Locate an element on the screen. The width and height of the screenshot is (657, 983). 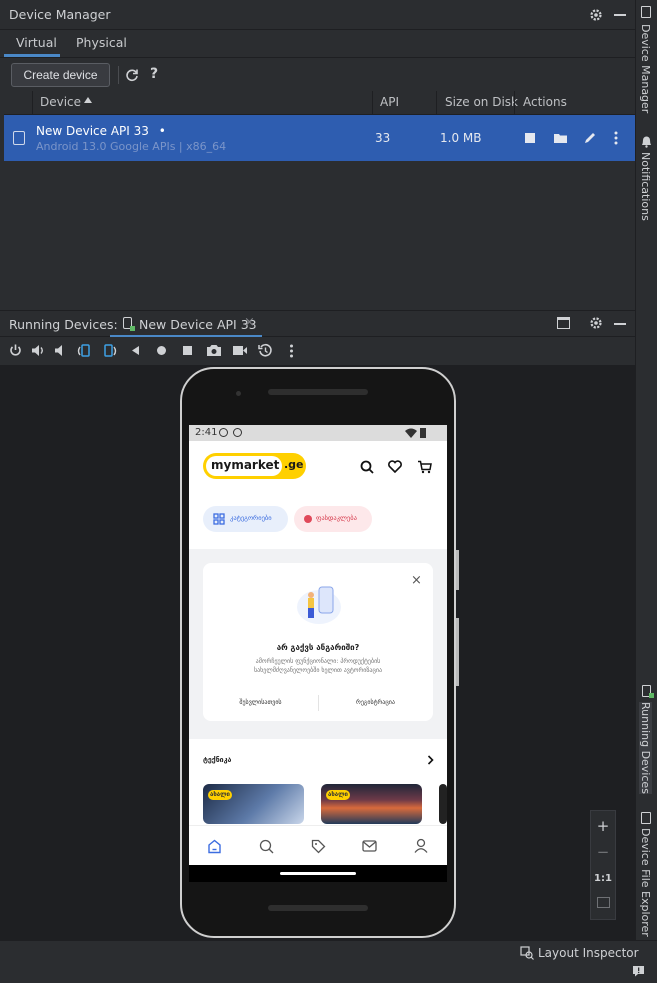
cart-icon is located at coordinates (424, 467).